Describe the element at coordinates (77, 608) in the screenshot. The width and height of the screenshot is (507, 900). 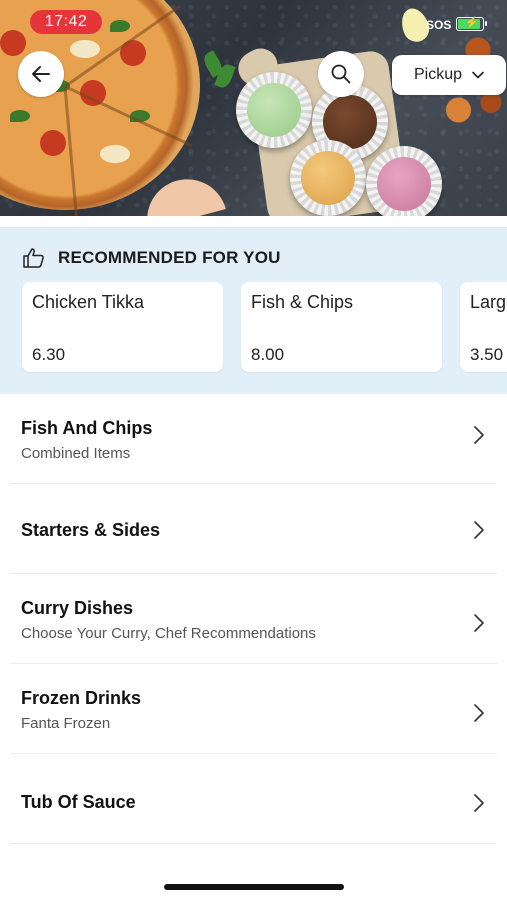
I see `category-title: Curry Dishes` at that location.